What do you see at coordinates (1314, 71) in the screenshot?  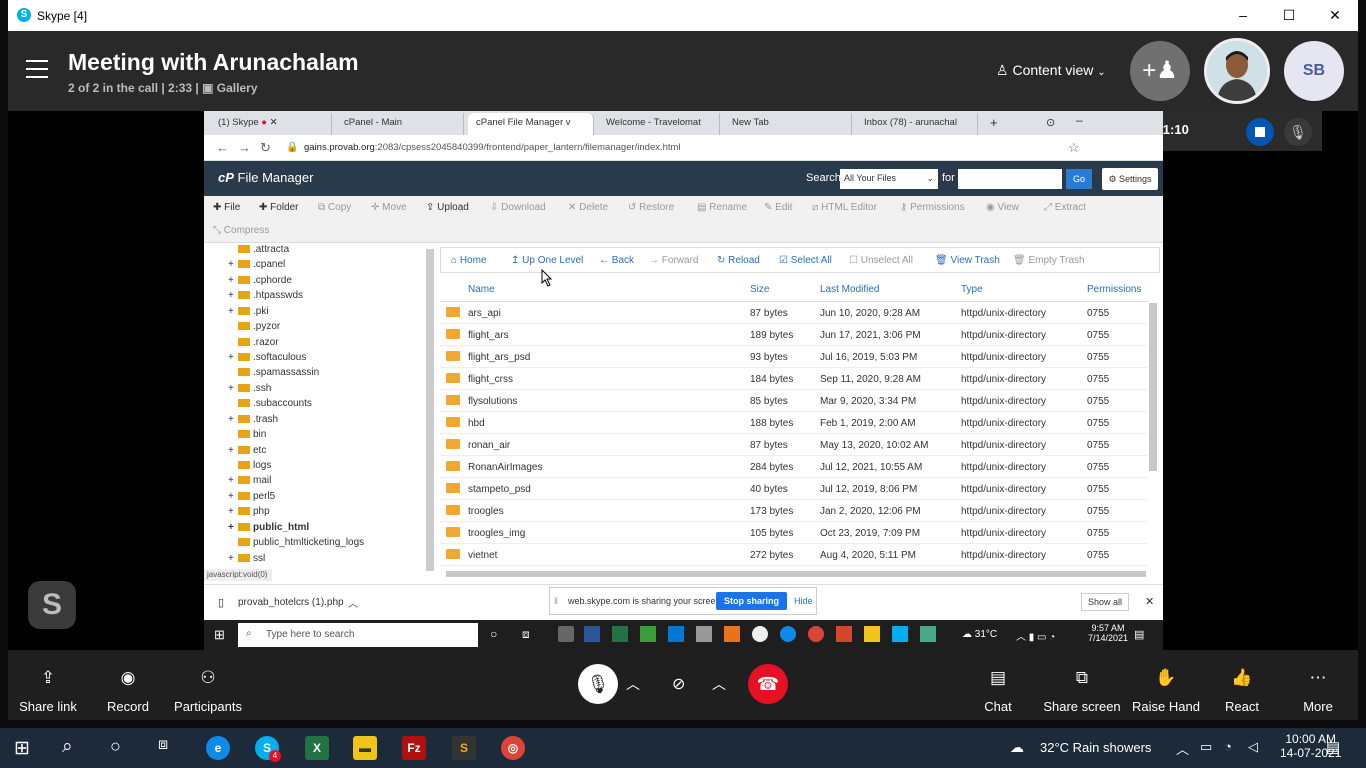 I see `user-avatar: SB` at bounding box center [1314, 71].